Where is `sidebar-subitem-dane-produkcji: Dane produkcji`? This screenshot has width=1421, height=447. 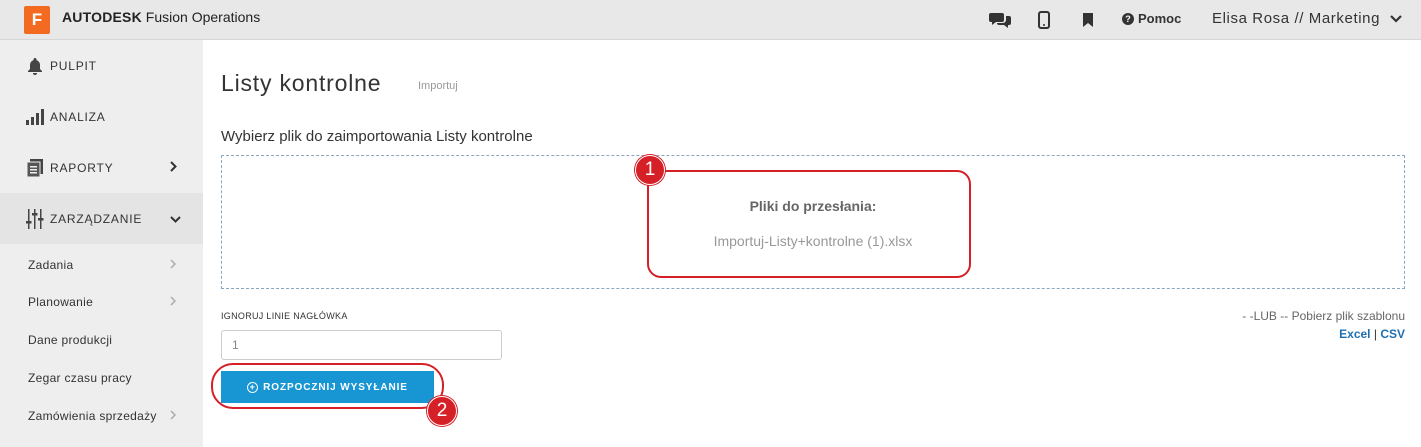
sidebar-subitem-dane-produkcji: Dane produkcji is located at coordinates (101, 339).